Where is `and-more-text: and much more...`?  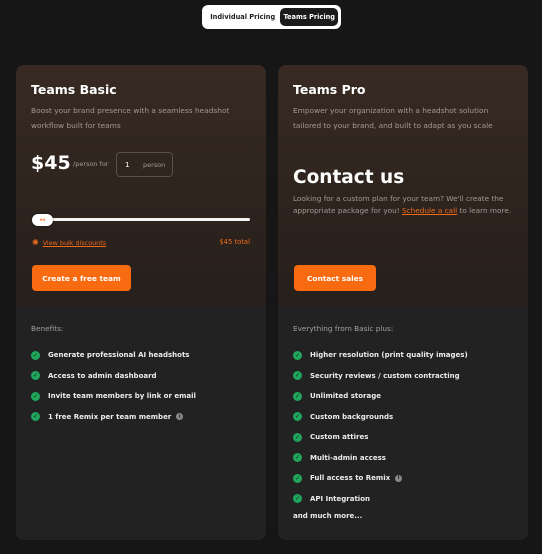
and-more-text: and much more... is located at coordinates (328, 516).